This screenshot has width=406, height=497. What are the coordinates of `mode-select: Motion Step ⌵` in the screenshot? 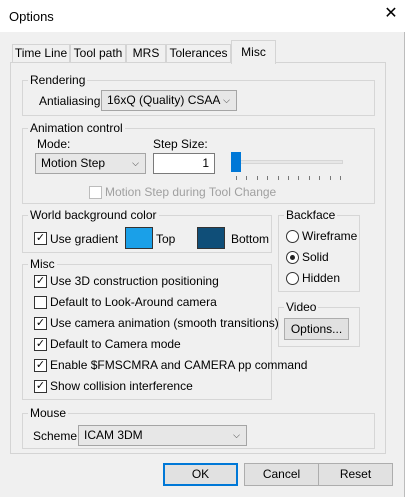 It's located at (90, 163).